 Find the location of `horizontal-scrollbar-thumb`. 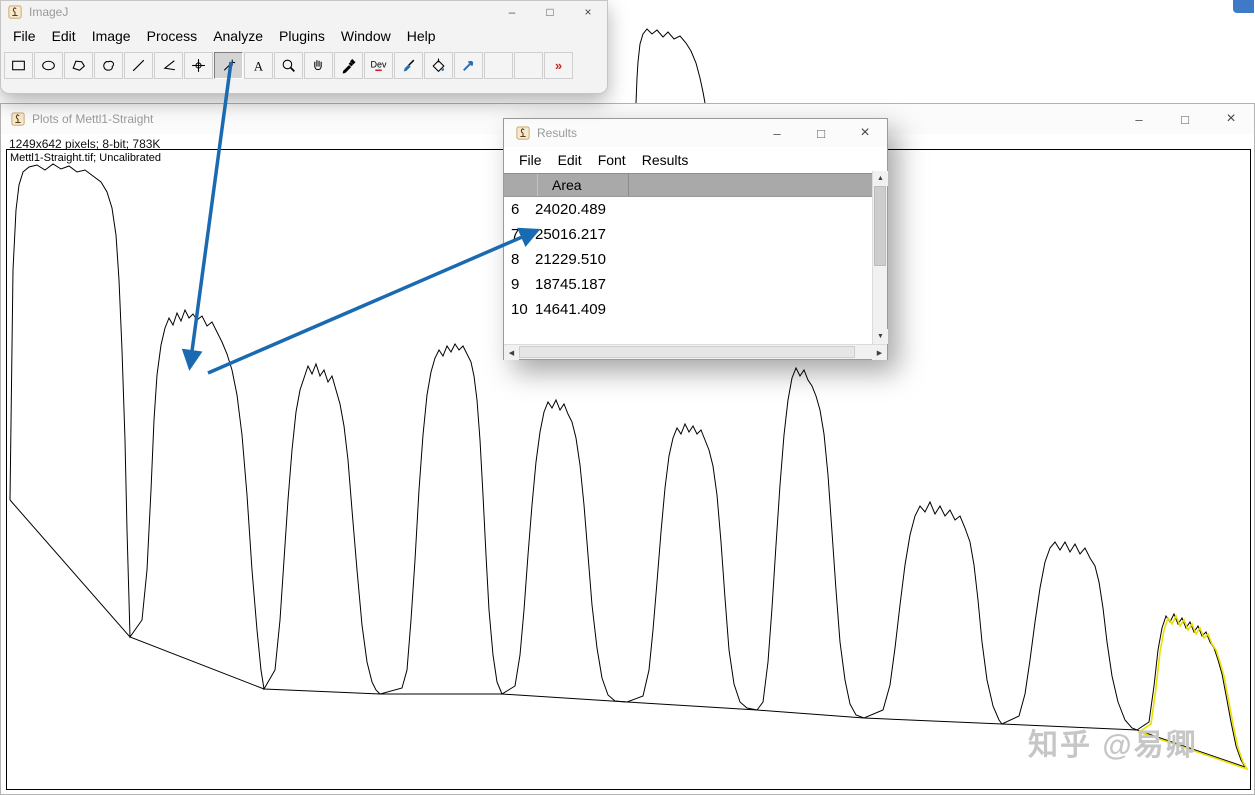

horizontal-scrollbar-thumb is located at coordinates (687, 352).